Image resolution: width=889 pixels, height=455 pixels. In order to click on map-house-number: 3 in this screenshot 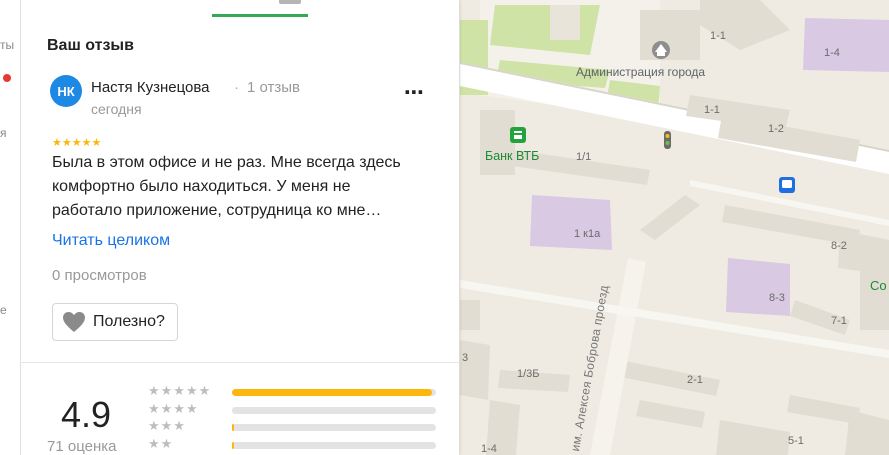, I will do `click(465, 358)`.